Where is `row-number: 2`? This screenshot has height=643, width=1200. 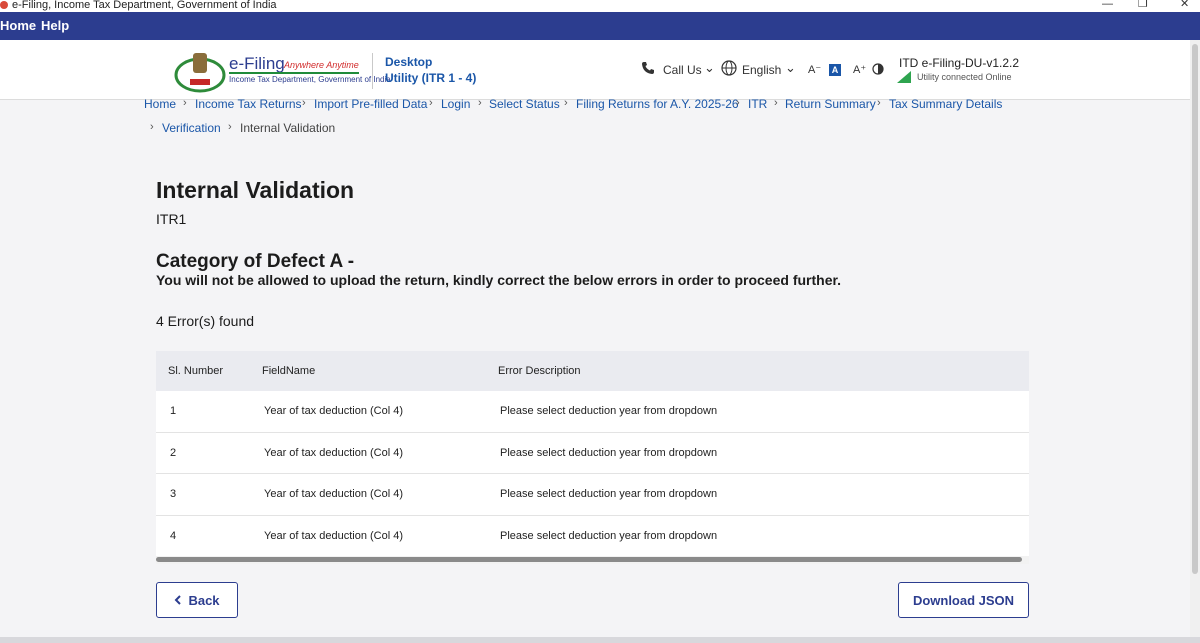
row-number: 2 is located at coordinates (173, 452).